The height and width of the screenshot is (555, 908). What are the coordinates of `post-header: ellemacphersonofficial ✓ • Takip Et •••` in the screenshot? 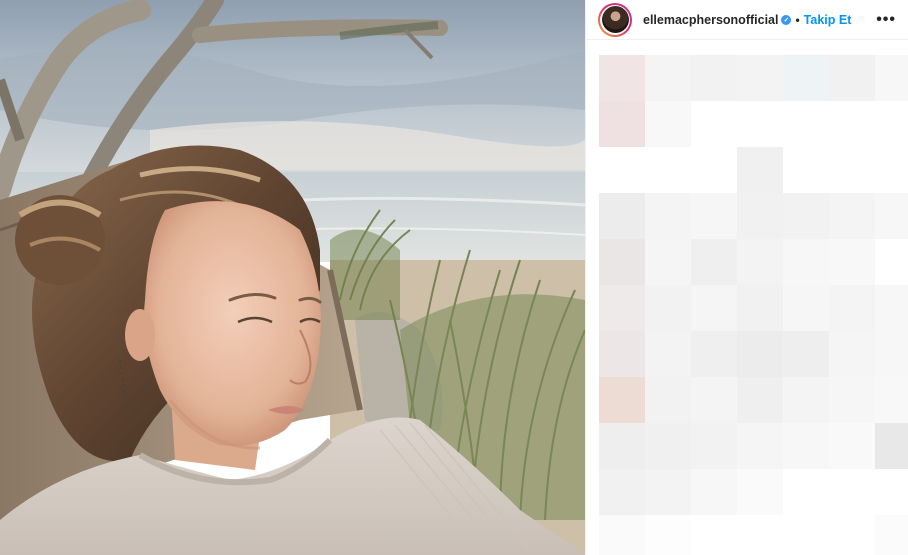 It's located at (747, 20).